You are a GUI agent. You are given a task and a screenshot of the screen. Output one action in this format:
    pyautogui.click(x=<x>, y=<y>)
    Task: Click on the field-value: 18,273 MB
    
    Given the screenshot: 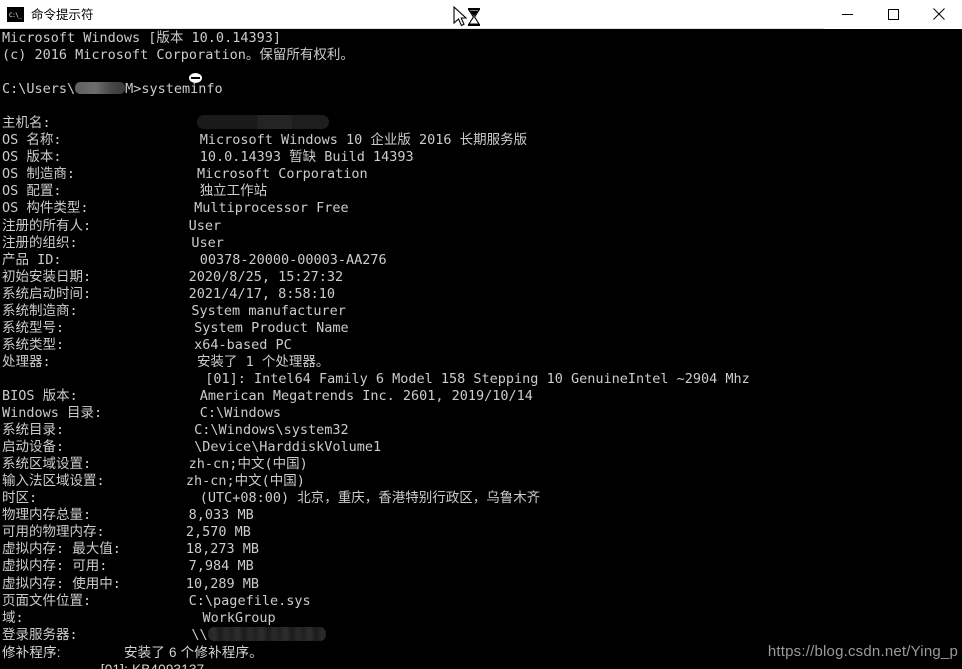 What is the action you would take?
    pyautogui.click(x=222, y=549)
    